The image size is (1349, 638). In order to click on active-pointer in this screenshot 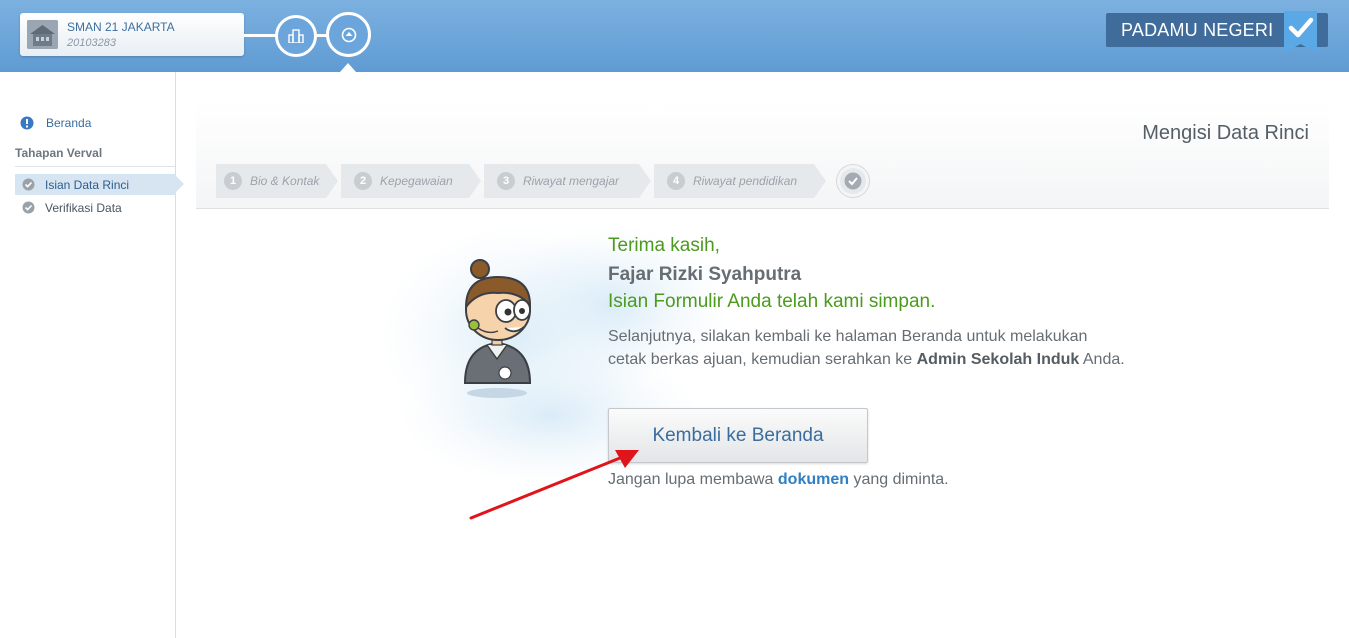, I will do `click(180, 184)`.